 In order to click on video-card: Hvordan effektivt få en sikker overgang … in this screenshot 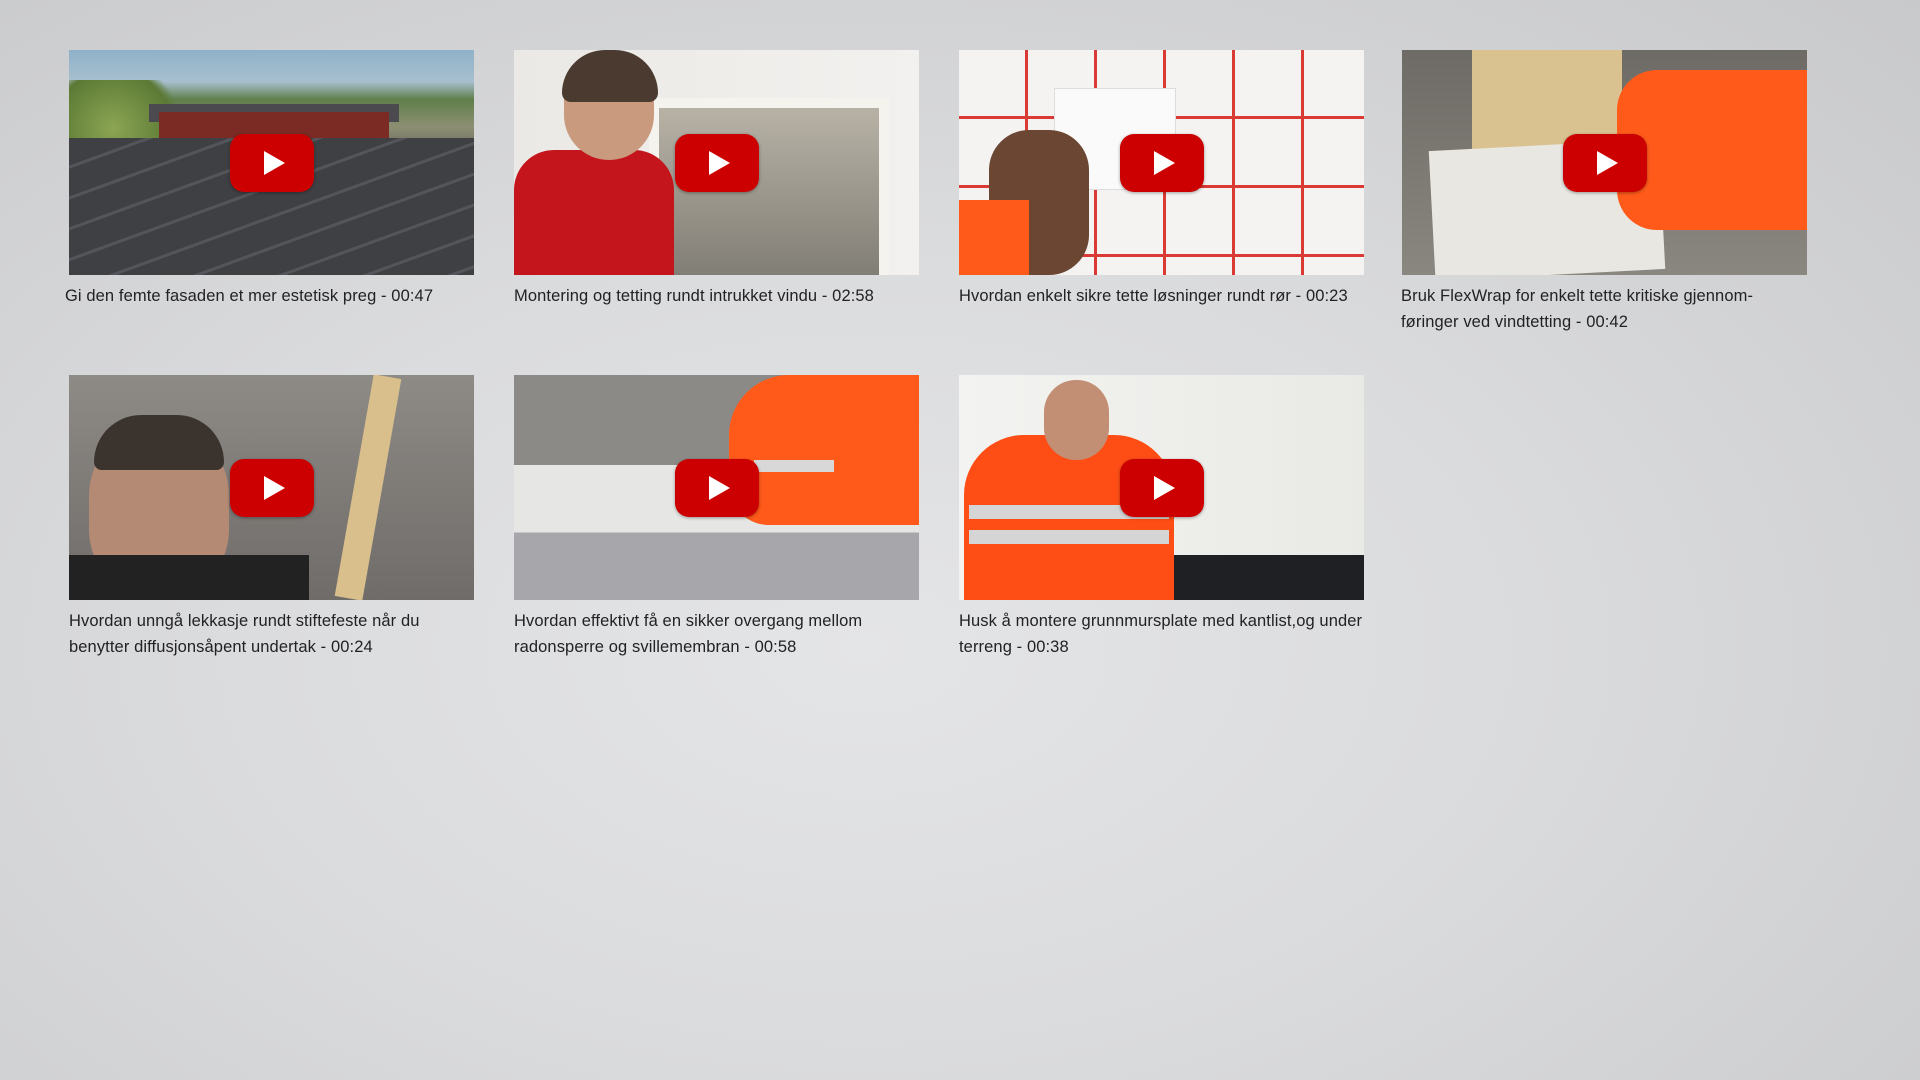, I will do `click(716, 517)`.